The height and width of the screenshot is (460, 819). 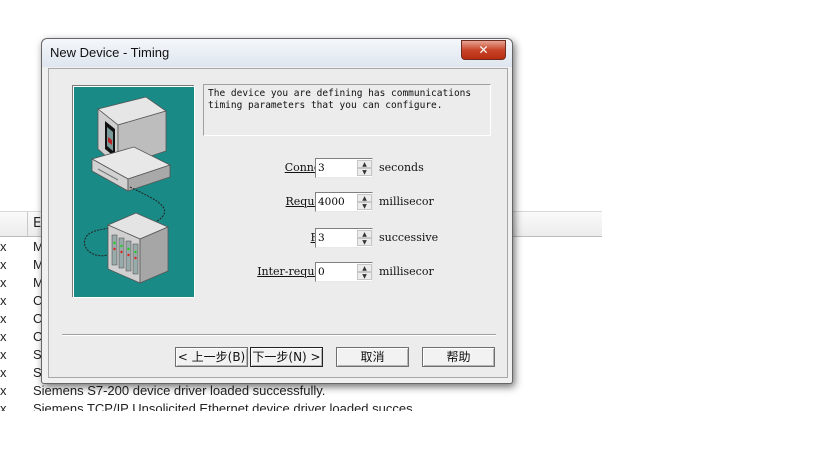 I want to click on log-column-event-header: E, so click(x=37, y=223).